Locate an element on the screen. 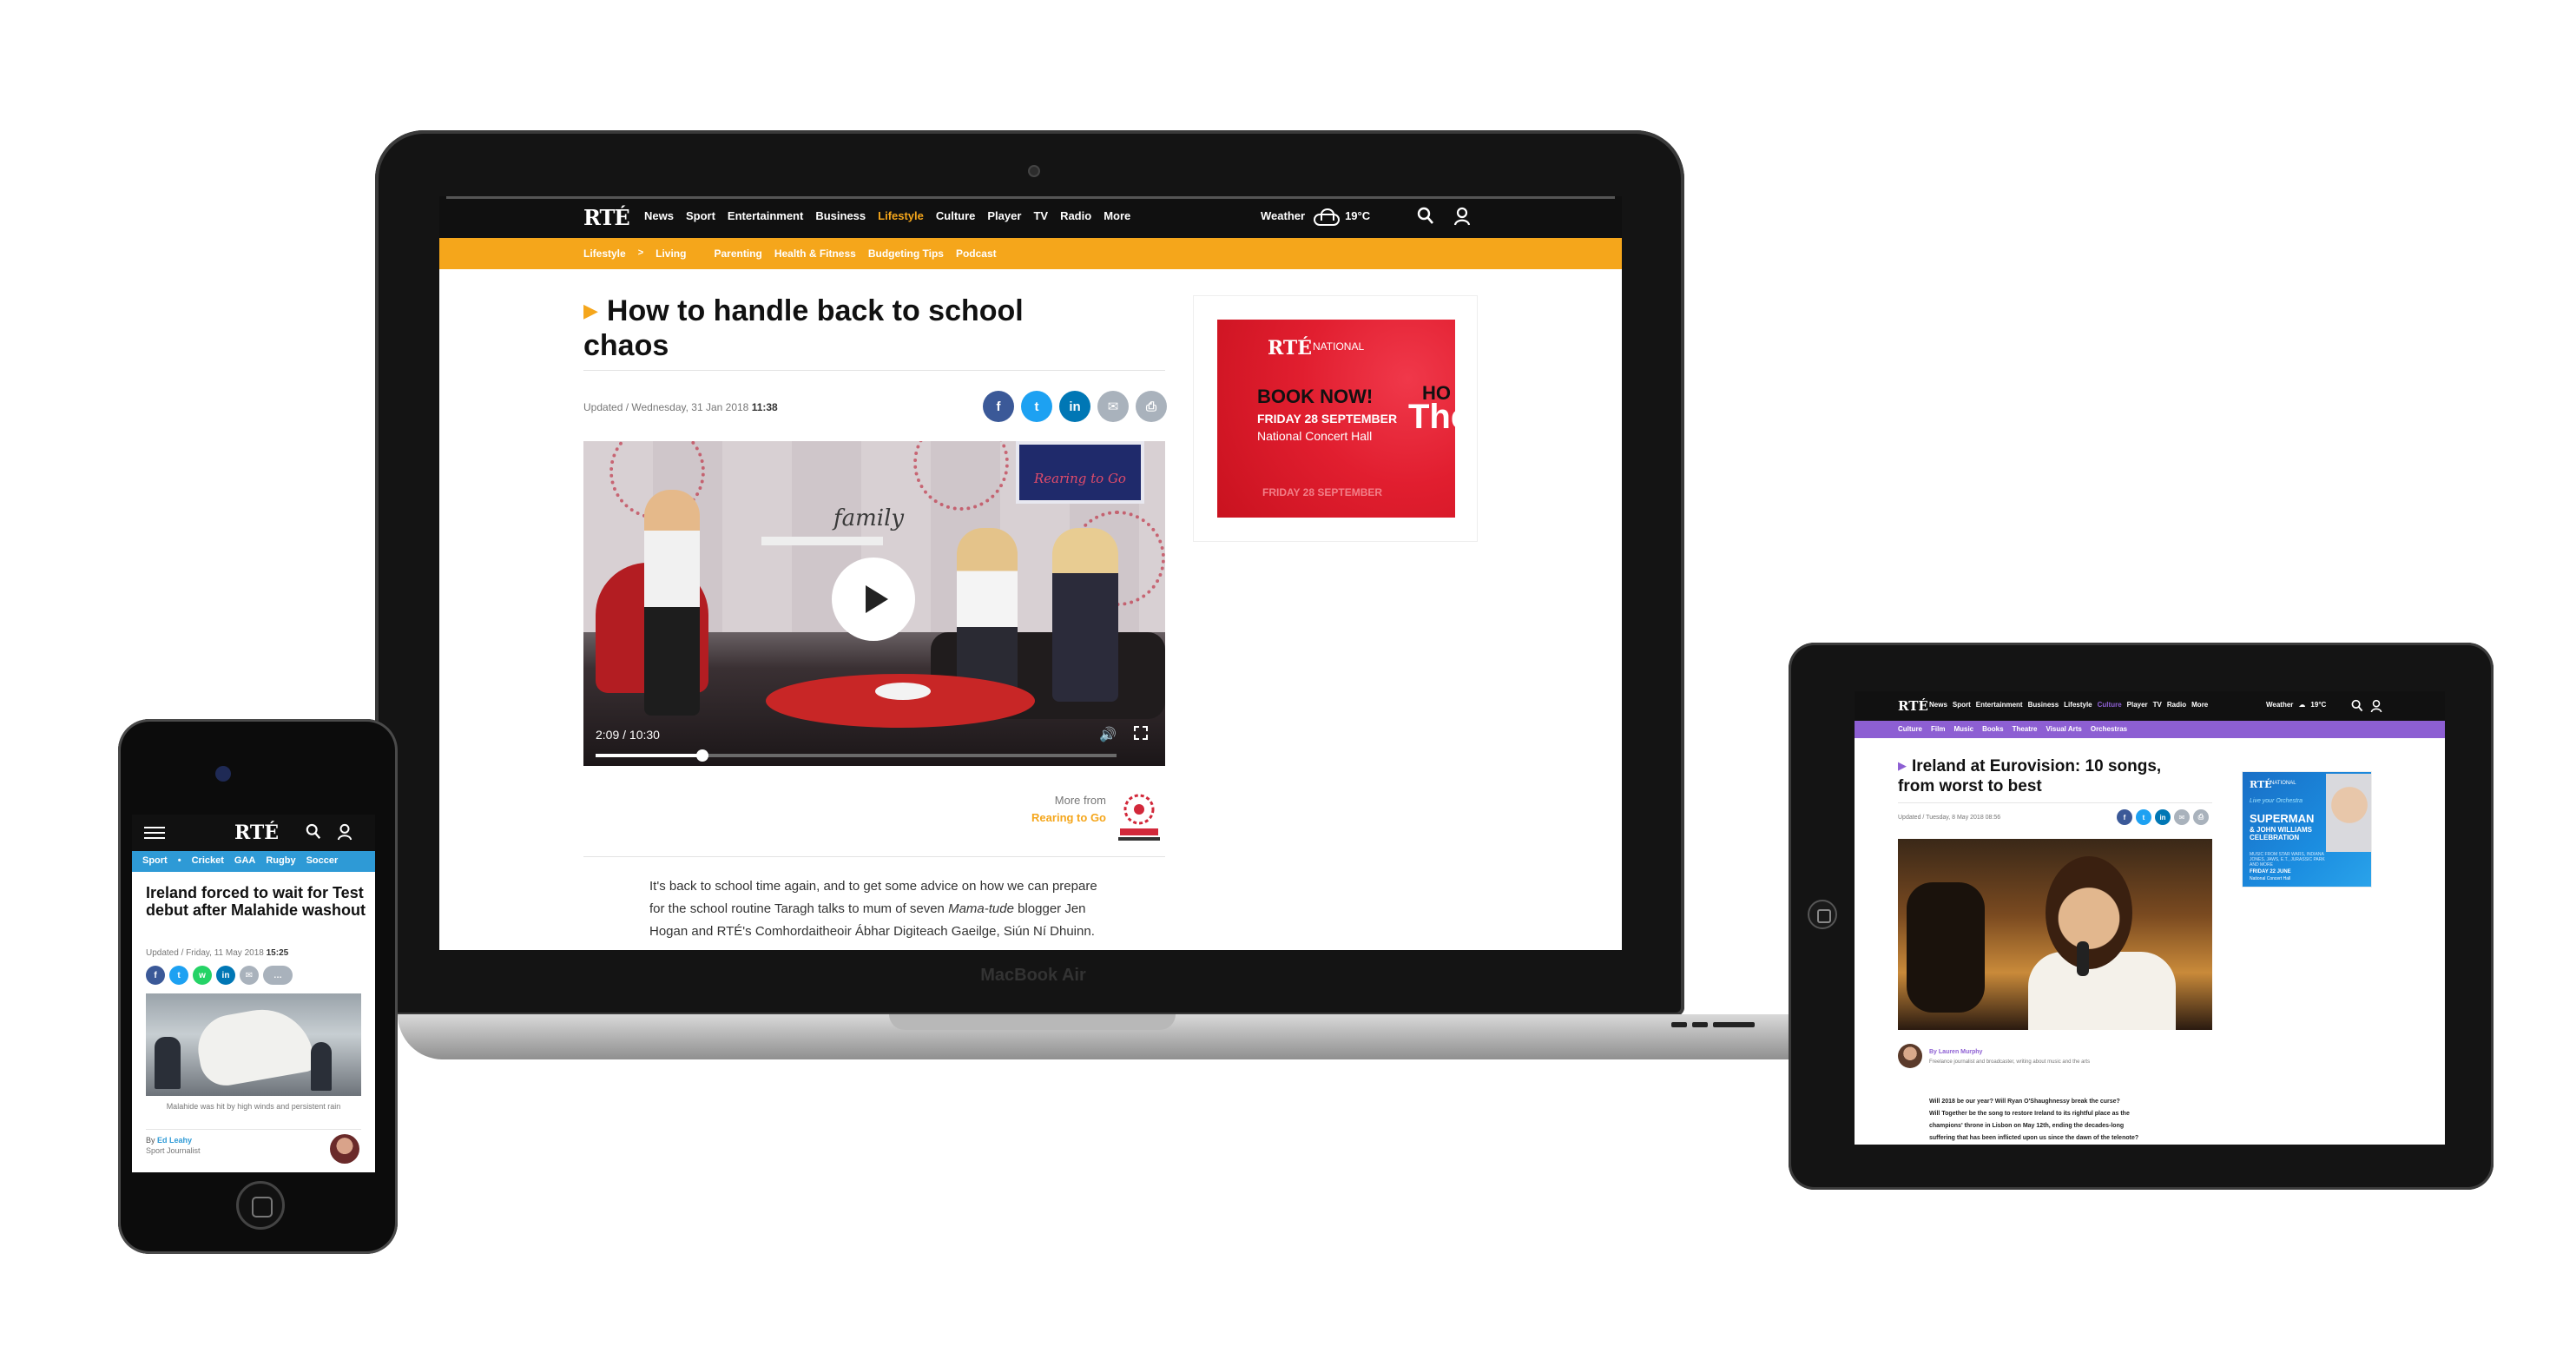  subnav-item: Orchestras is located at coordinates (2109, 729).